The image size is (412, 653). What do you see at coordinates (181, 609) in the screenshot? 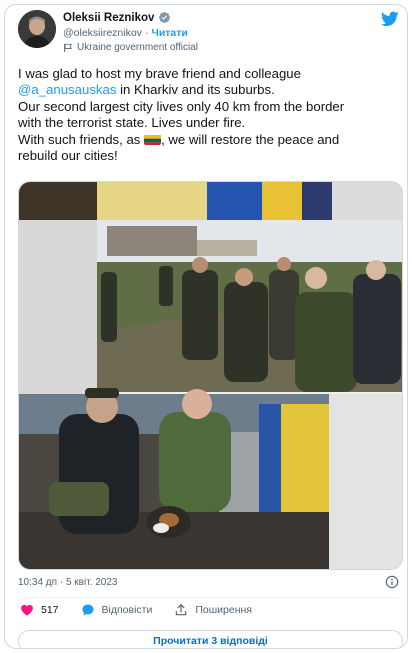
I see `share-icon` at bounding box center [181, 609].